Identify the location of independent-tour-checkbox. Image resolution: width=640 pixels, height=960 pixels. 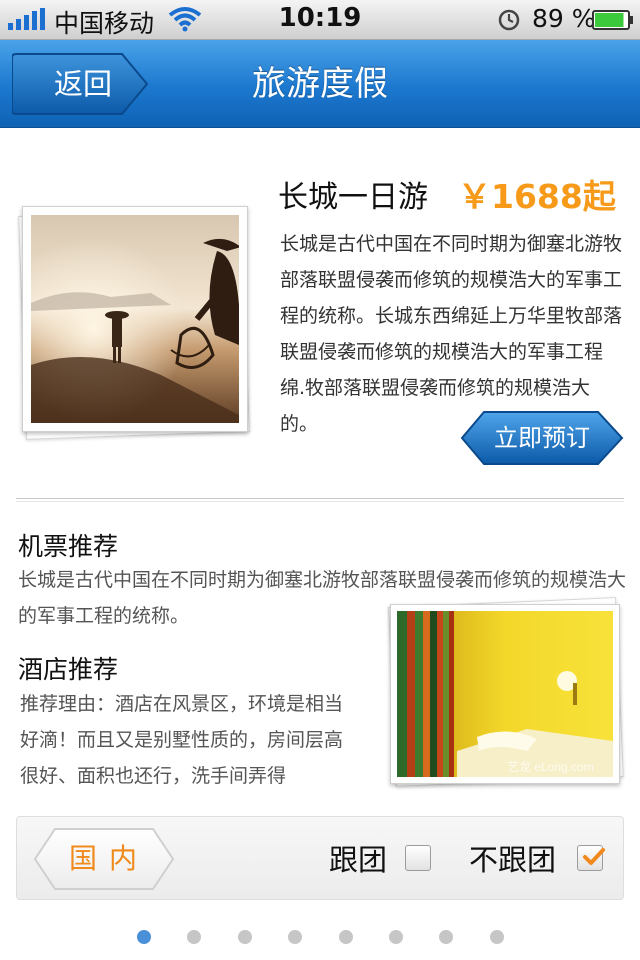
(591, 858).